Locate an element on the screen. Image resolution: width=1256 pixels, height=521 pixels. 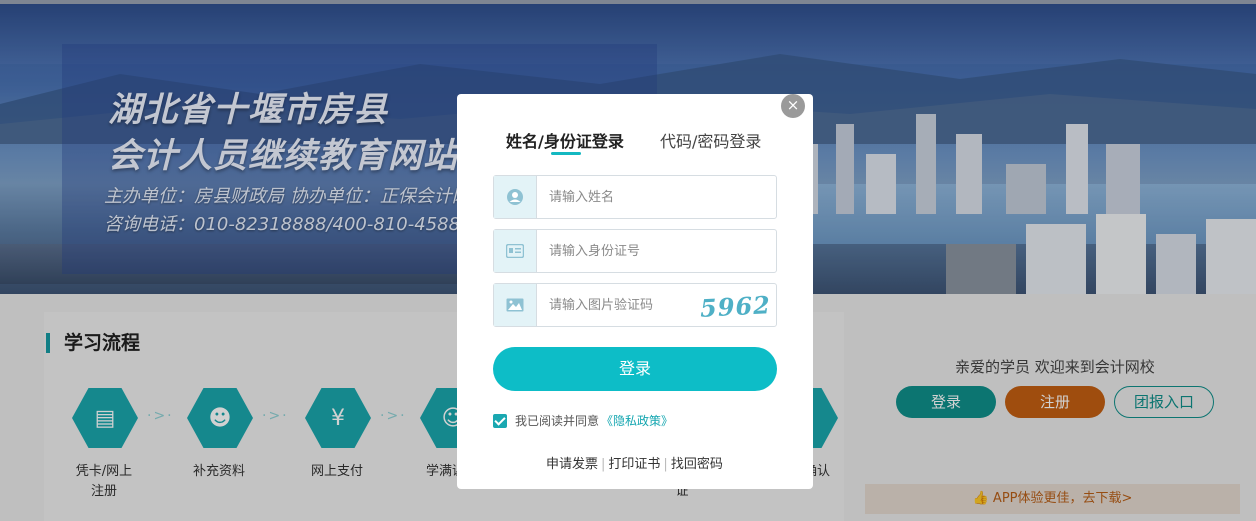
close-icon: × is located at coordinates (793, 106).